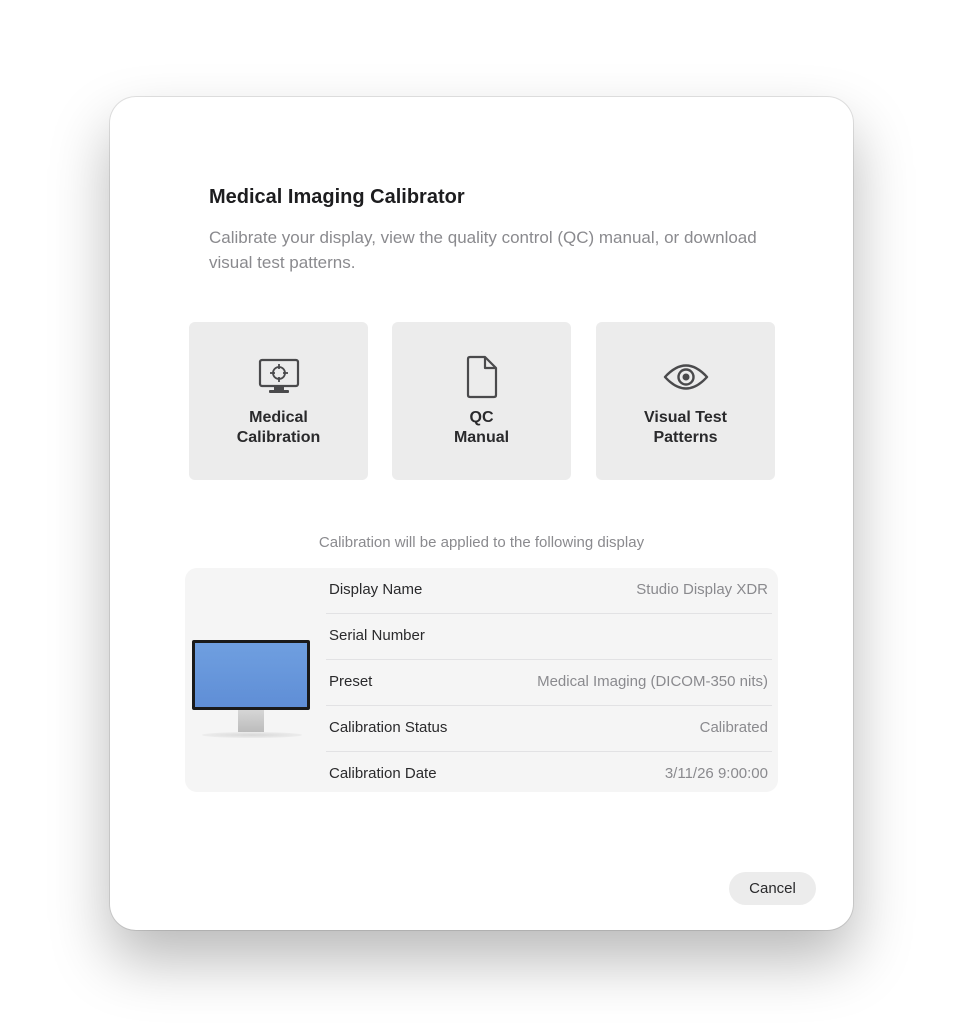  Describe the element at coordinates (252, 735) in the screenshot. I see `monitor-shadow` at that location.